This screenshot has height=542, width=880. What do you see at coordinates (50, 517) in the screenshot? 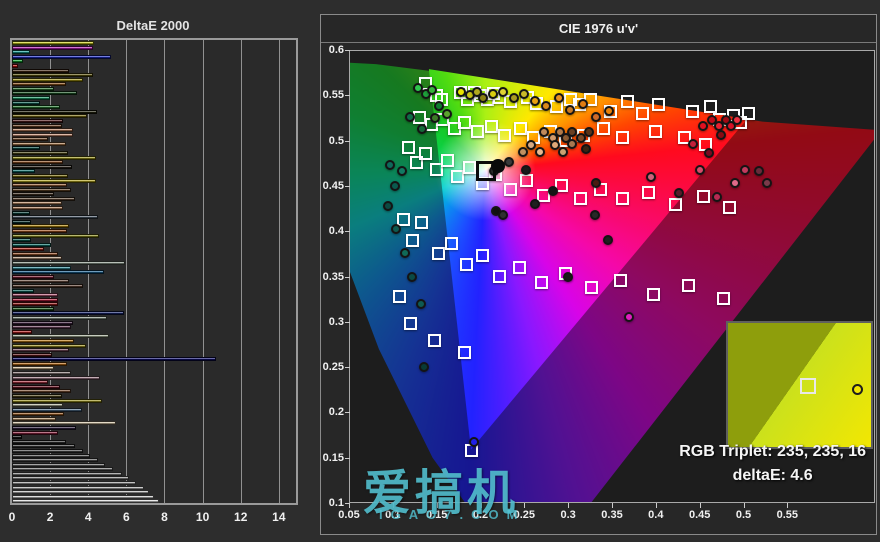
I see `bar-axis-tick-label: 2` at bounding box center [50, 517].